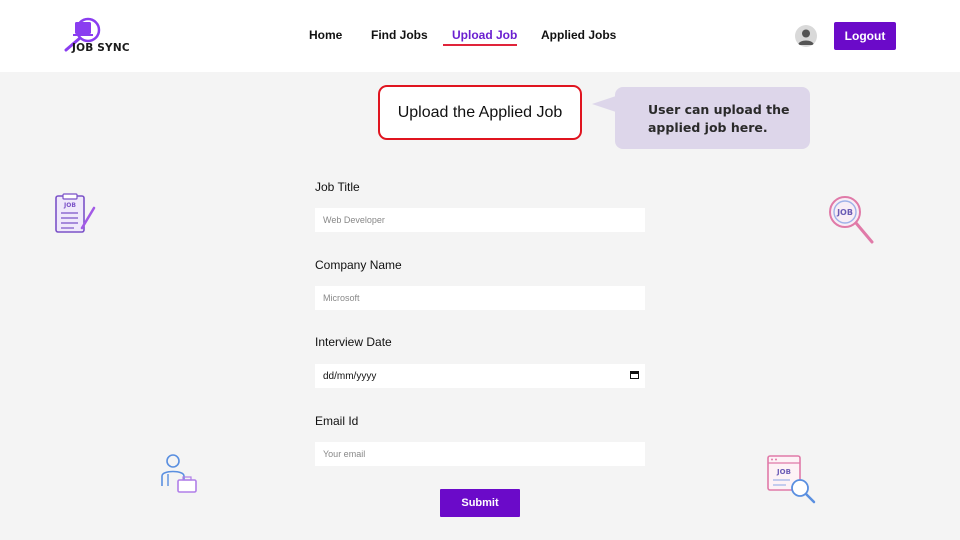 Image resolution: width=960 pixels, height=540 pixels. I want to click on interview-date-input: dd/mm/yyyy, so click(480, 376).